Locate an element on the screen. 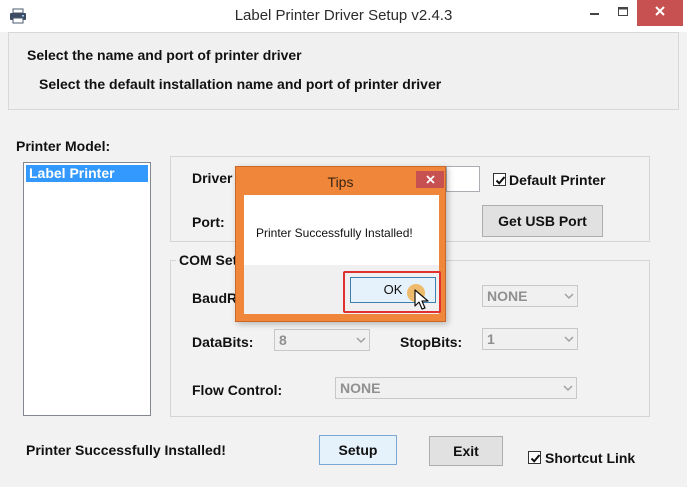 Image resolution: width=687 pixels, height=487 pixels. dialog-message-area: Printer Successfully Installed! is located at coordinates (341, 230).